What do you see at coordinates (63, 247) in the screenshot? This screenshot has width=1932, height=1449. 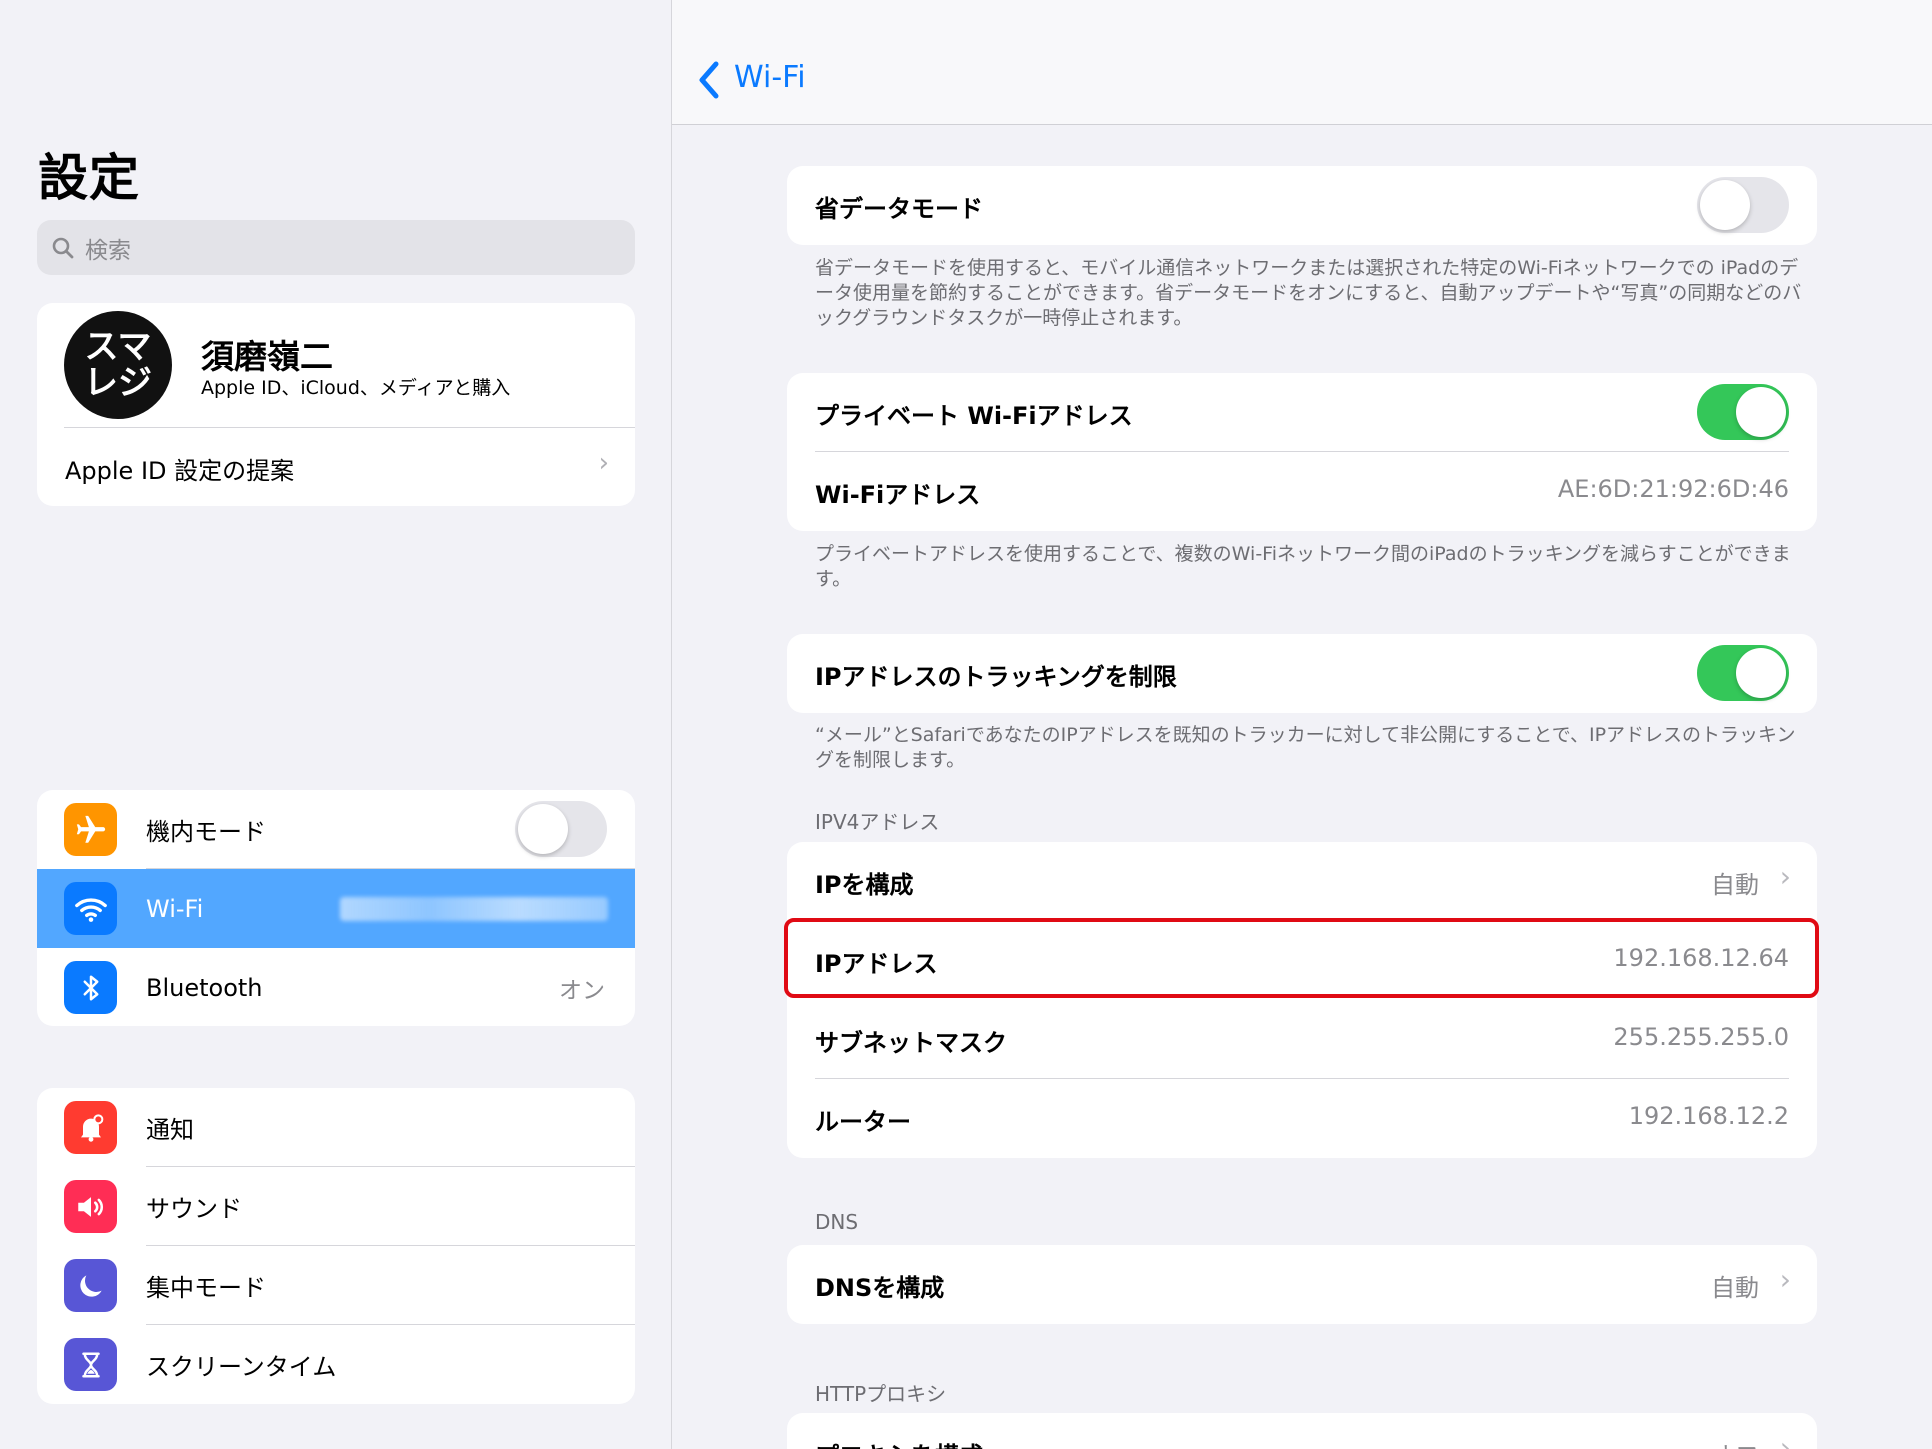 I see `search-icon` at bounding box center [63, 247].